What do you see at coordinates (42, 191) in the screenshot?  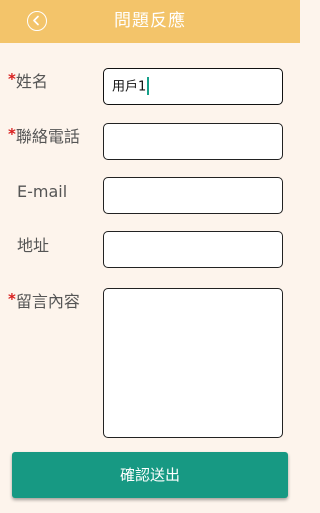 I see `email-label: E-mail` at bounding box center [42, 191].